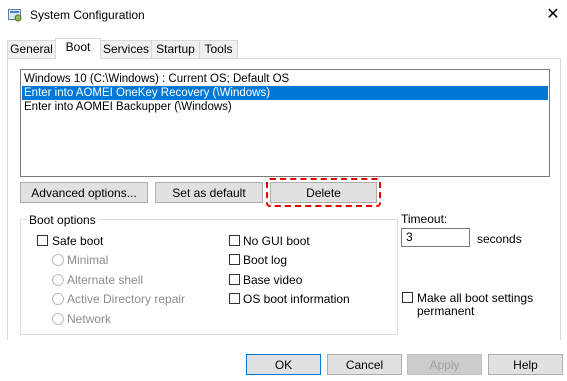  I want to click on network-radio, so click(58, 319).